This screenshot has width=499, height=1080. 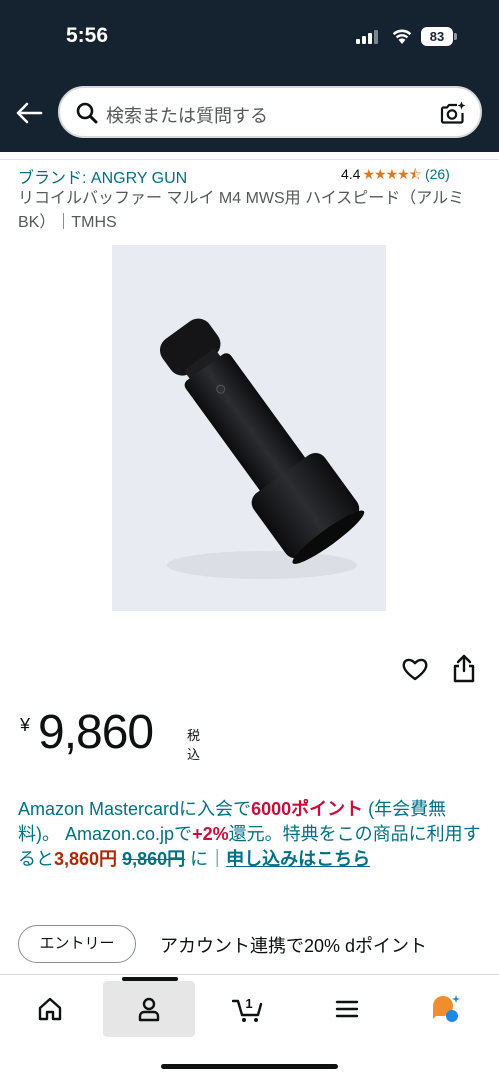 I want to click on top-header: 5:56 83 検索または質問する, so click(x=249, y=76).